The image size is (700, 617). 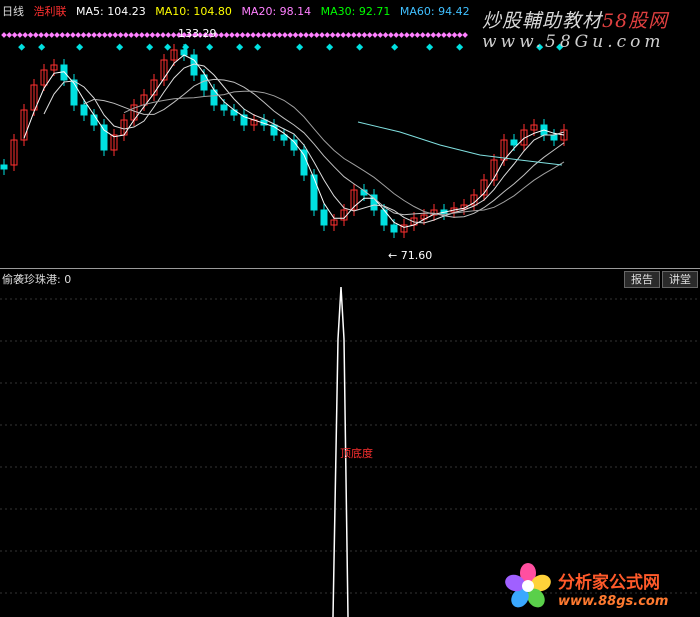 What do you see at coordinates (193, 11) in the screenshot?
I see `ma10-legend: MA10: 104.80` at bounding box center [193, 11].